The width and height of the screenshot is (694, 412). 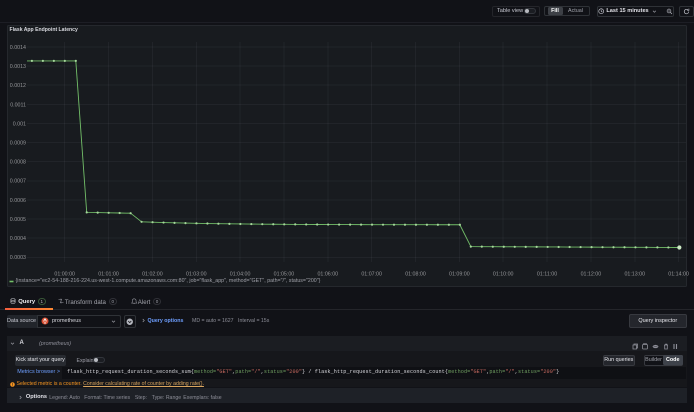 What do you see at coordinates (64, 274) in the screenshot?
I see `svg-text: 01:00:00` at bounding box center [64, 274].